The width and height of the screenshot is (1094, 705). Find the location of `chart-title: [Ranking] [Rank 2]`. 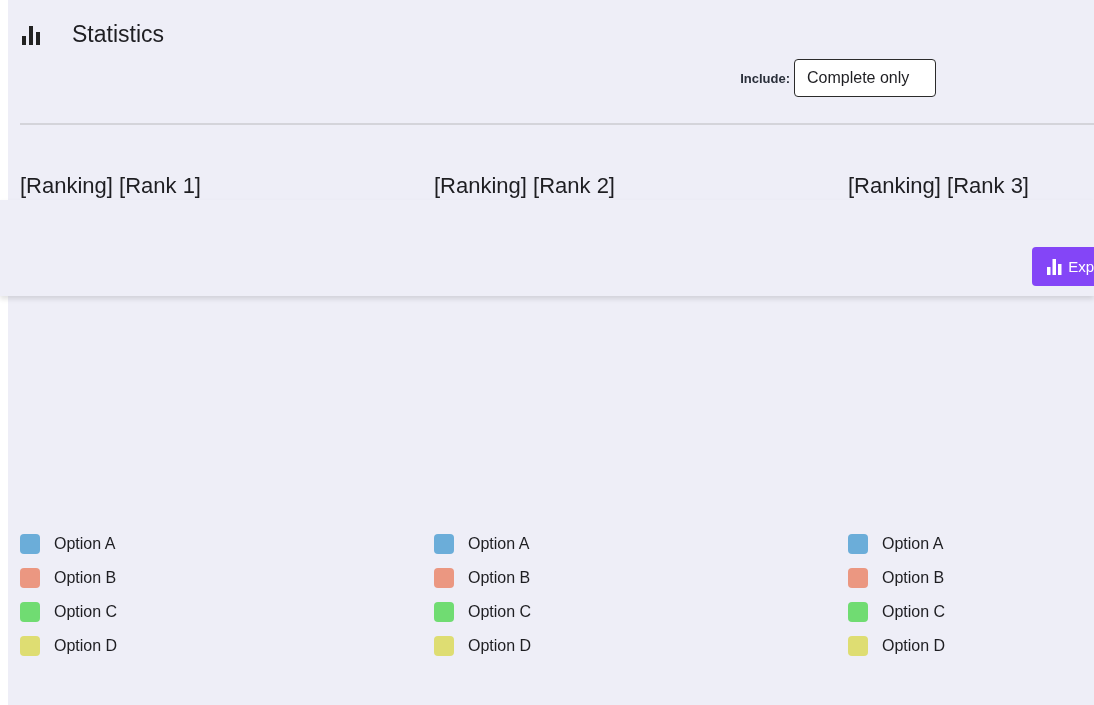

chart-title: [Ranking] [Rank 2] is located at coordinates (525, 186).